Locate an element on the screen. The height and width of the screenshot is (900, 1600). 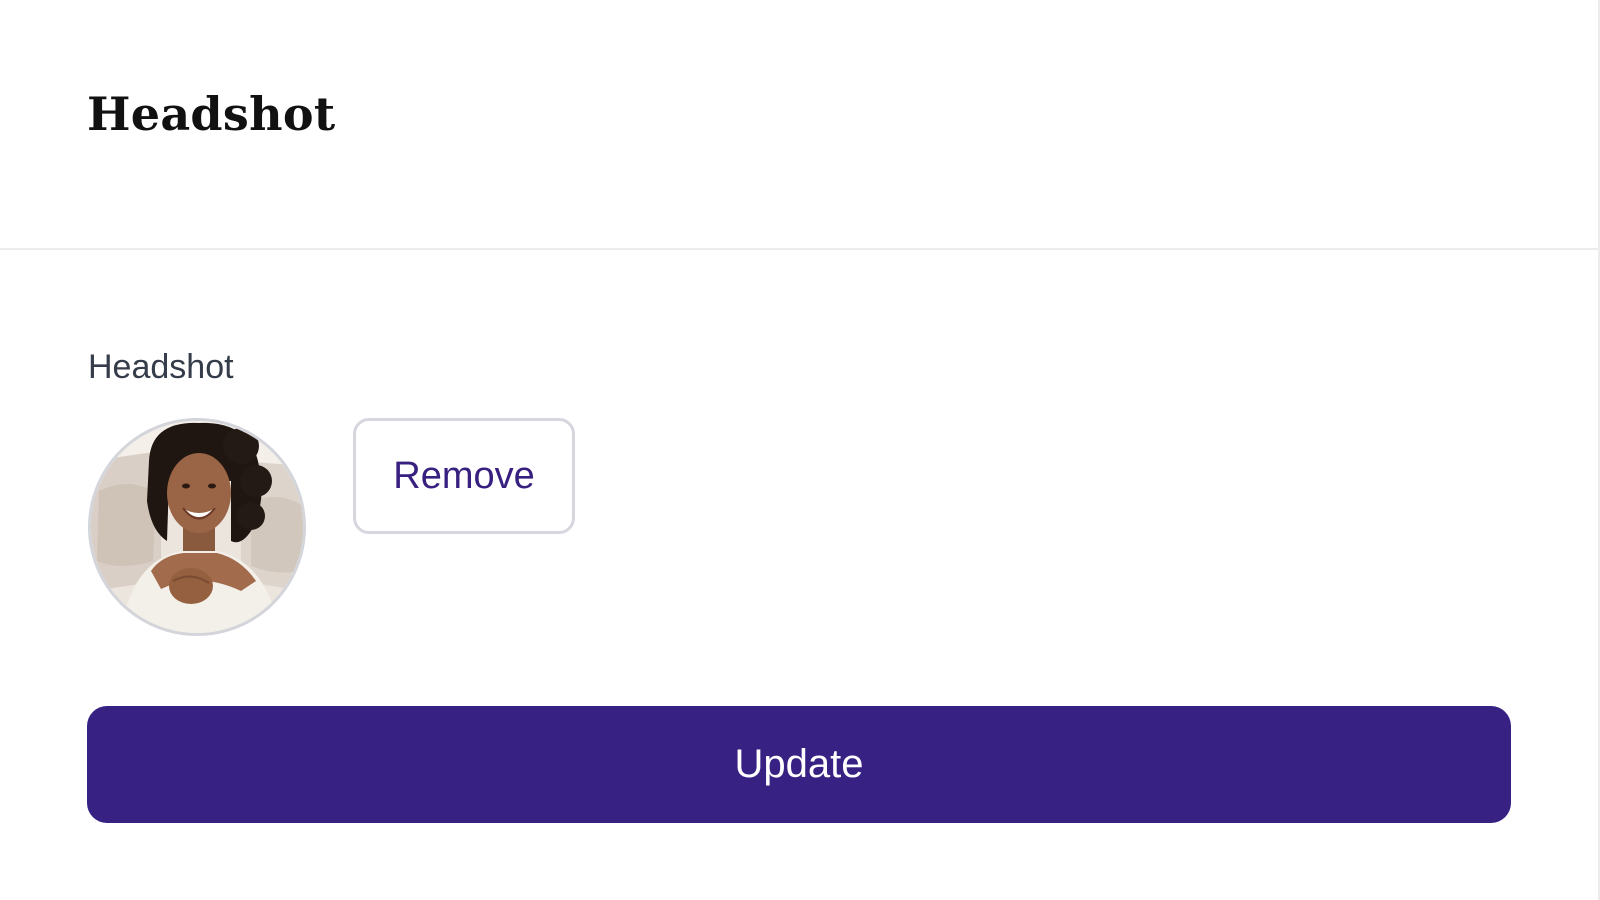
page-title: Headshot is located at coordinates (211, 114).